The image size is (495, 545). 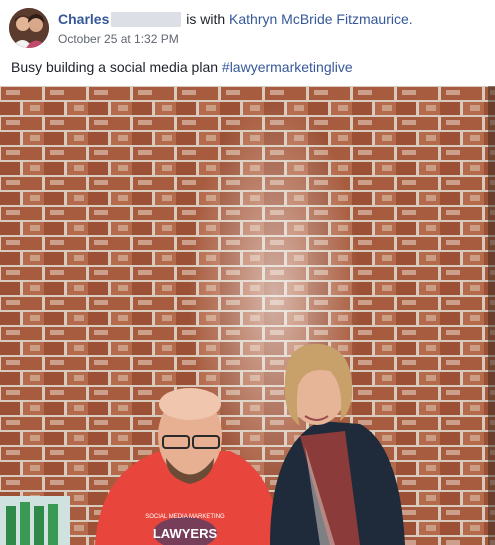 What do you see at coordinates (287, 67) in the screenshot?
I see `hashtag-link: #lawyermarketinglive` at bounding box center [287, 67].